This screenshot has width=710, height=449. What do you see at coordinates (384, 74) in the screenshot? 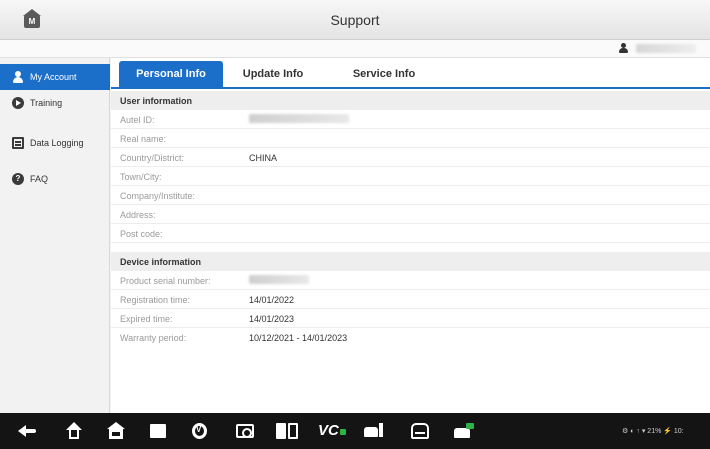
I see `tab-service-info: Service Info` at bounding box center [384, 74].